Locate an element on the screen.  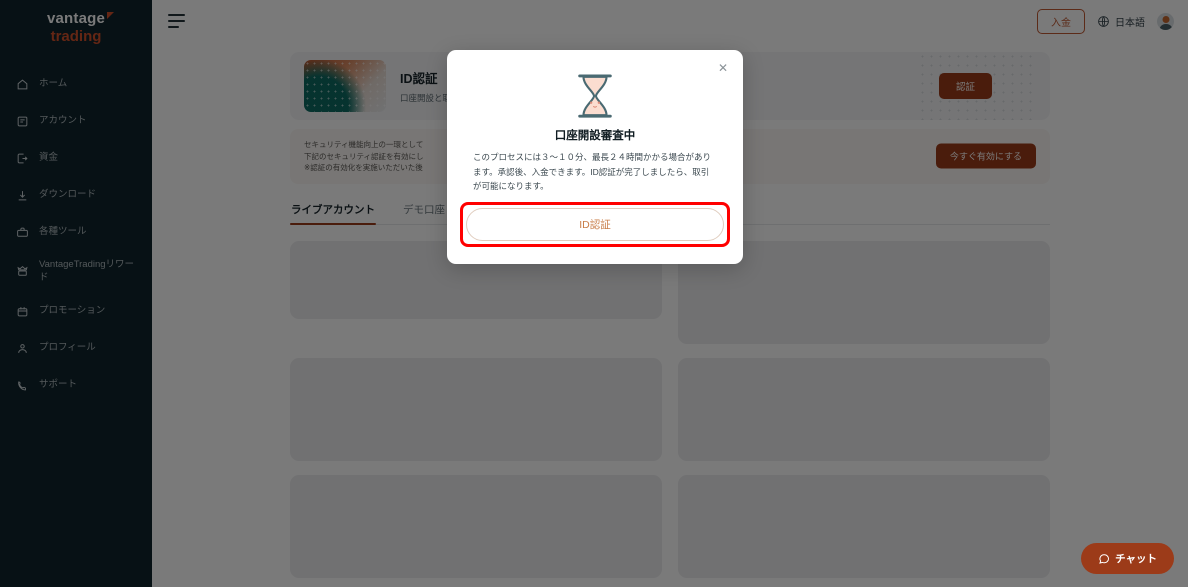
close-icon: ✕ is located at coordinates (723, 68).